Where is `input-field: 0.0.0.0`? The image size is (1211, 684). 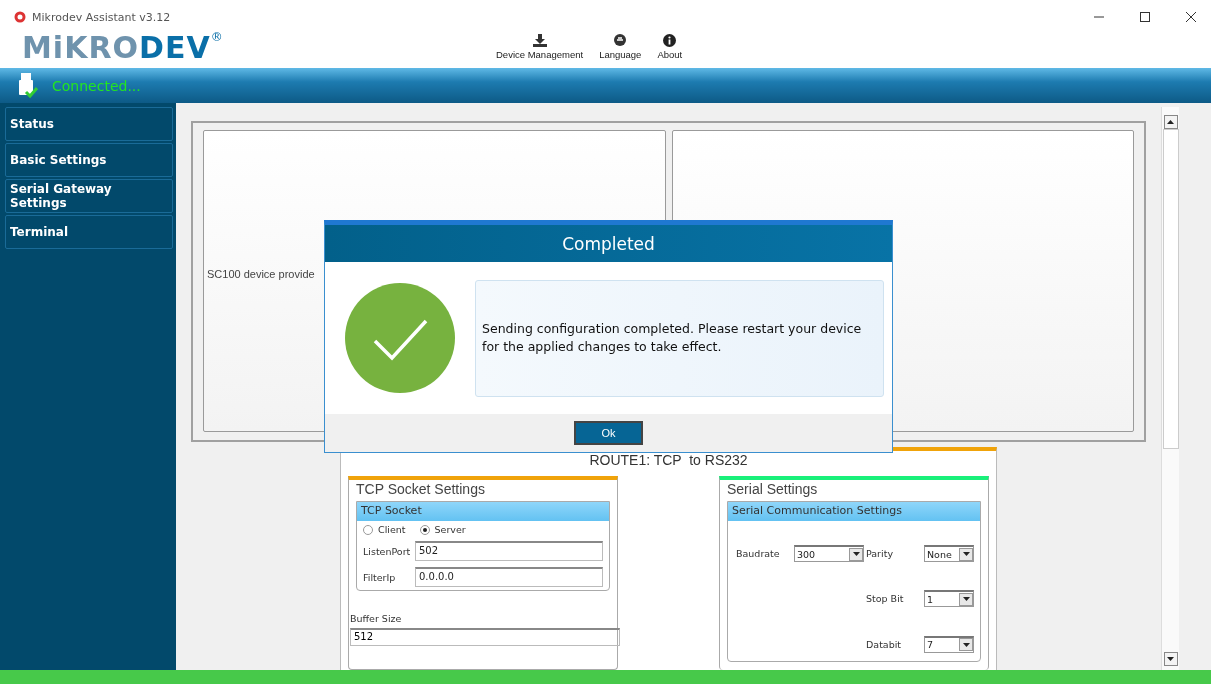
input-field: 0.0.0.0 is located at coordinates (509, 577).